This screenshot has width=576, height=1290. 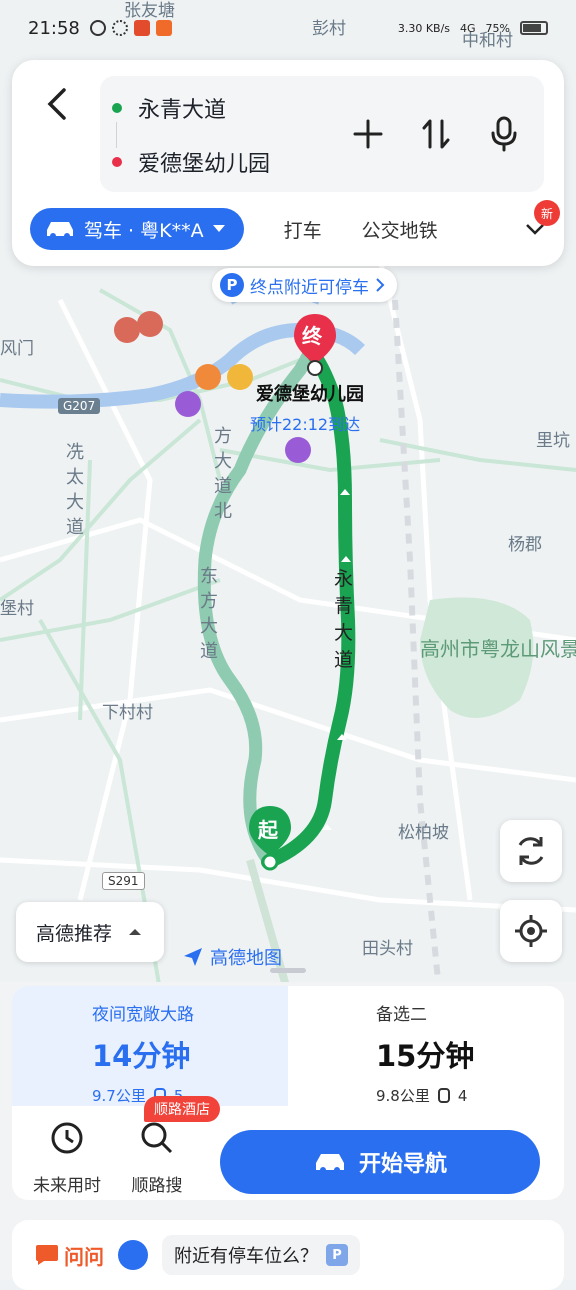 I want to click on tab-drive: 驾车 · 粤K**A, so click(x=137, y=229).